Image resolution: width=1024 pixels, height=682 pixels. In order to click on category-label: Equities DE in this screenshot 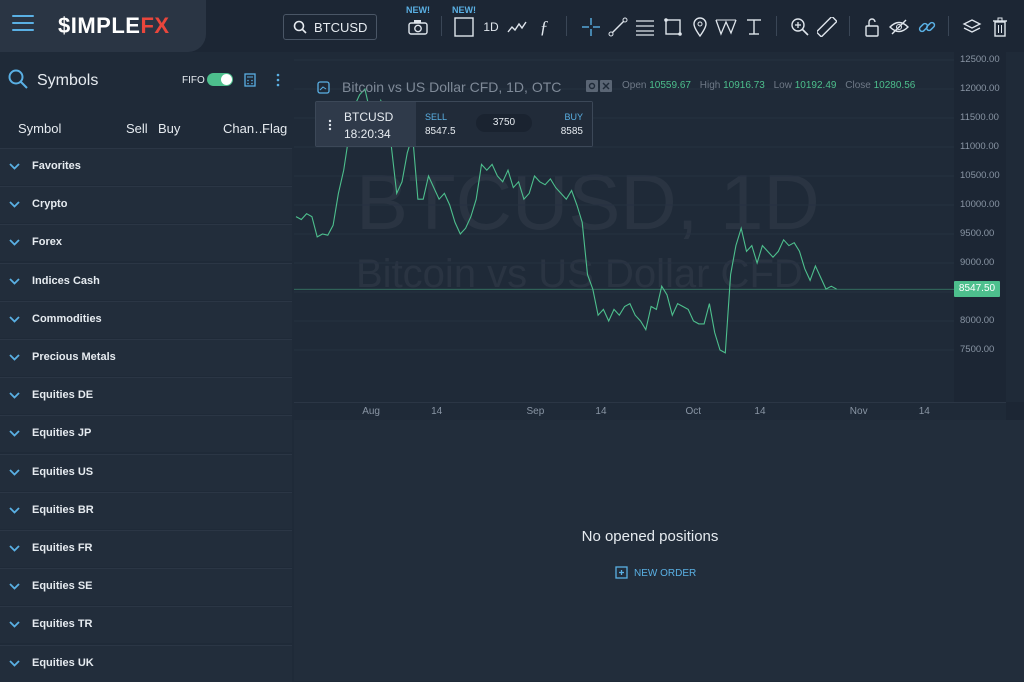, I will do `click(63, 395)`.